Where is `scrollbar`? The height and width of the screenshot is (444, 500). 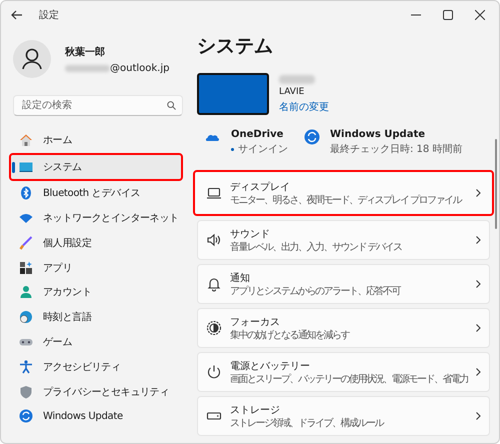 scrollbar is located at coordinates (496, 184).